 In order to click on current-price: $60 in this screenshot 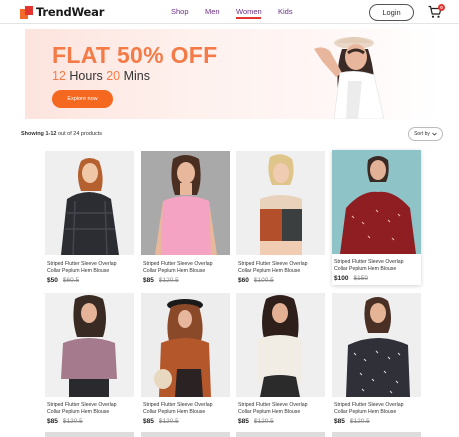, I will do `click(243, 280)`.